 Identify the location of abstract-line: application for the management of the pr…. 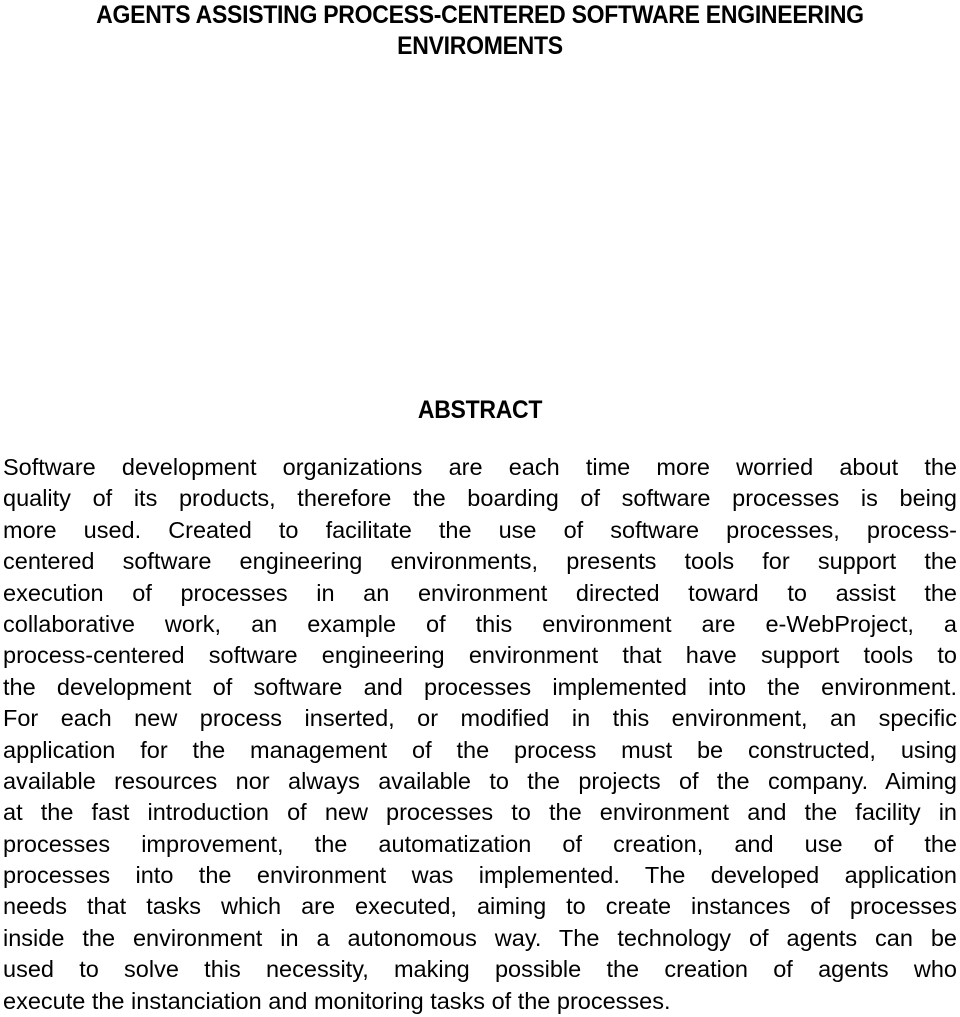
(480, 749).